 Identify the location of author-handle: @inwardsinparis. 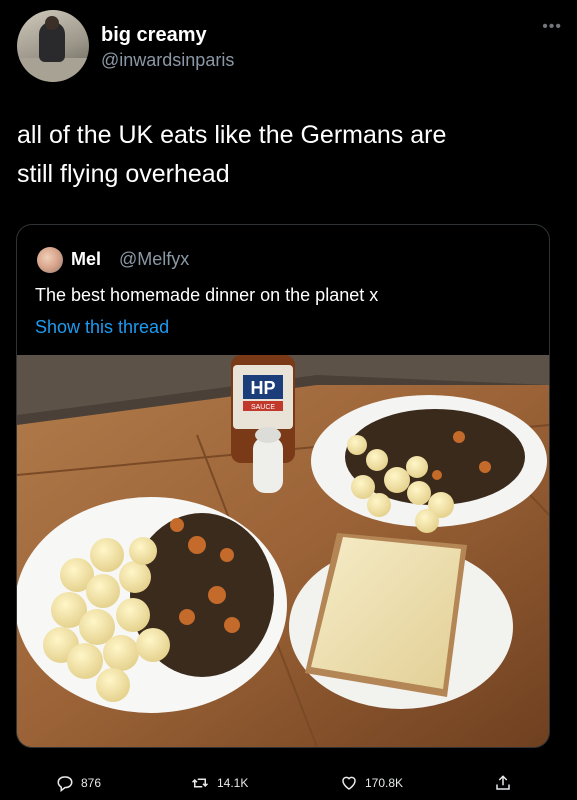
(167, 60).